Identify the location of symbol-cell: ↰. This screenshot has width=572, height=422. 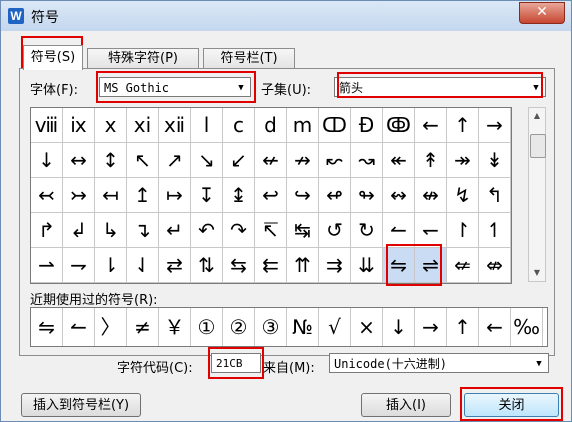
(495, 195).